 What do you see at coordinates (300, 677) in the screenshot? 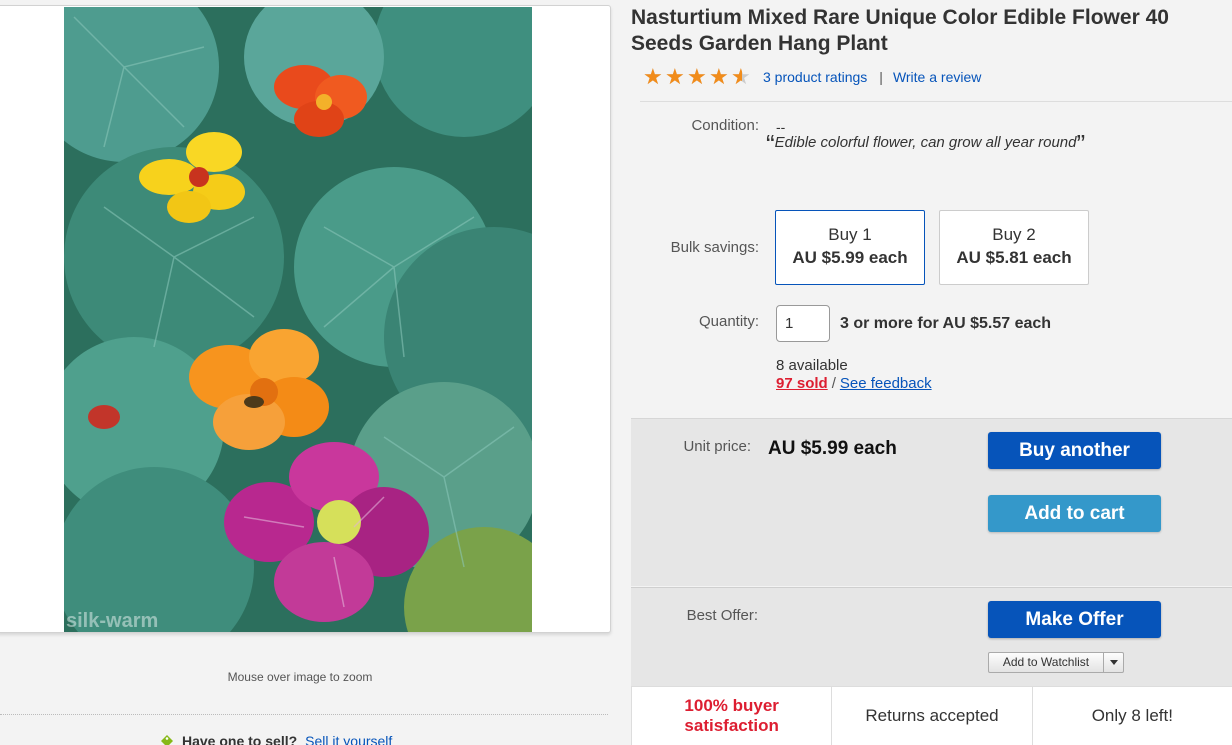
I see `zoom-hint: Mouse over image to zoom` at bounding box center [300, 677].